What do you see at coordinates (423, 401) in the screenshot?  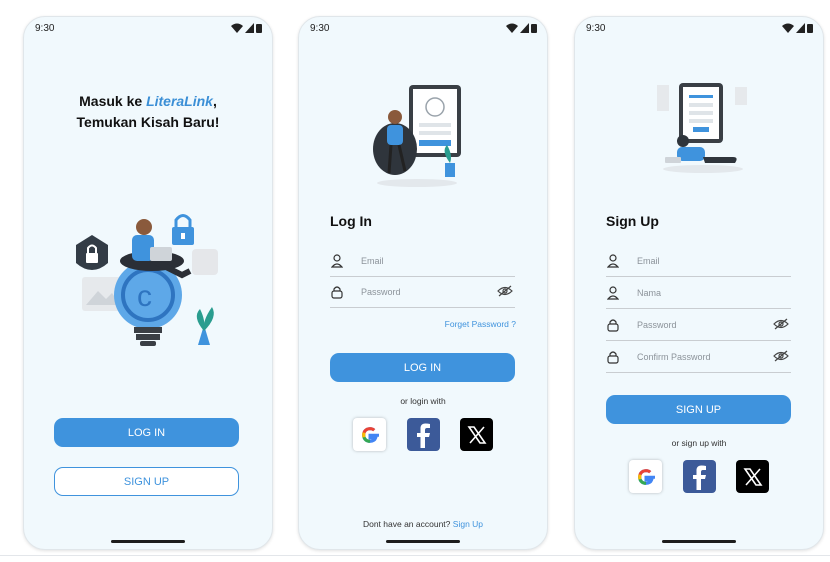 I see `or-login-with-text: or login with` at bounding box center [423, 401].